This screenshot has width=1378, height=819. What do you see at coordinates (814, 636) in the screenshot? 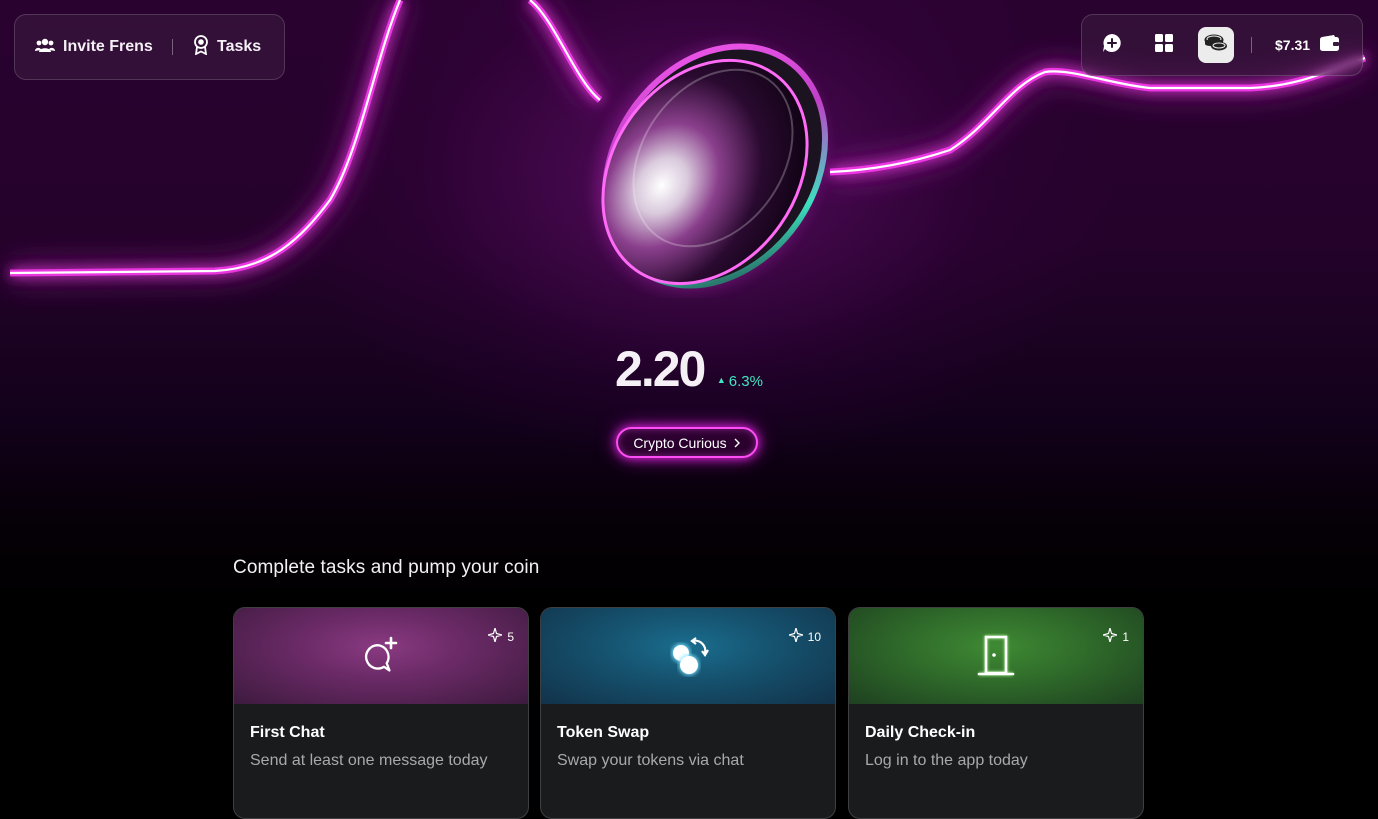
I see `points-value: 10` at bounding box center [814, 636].